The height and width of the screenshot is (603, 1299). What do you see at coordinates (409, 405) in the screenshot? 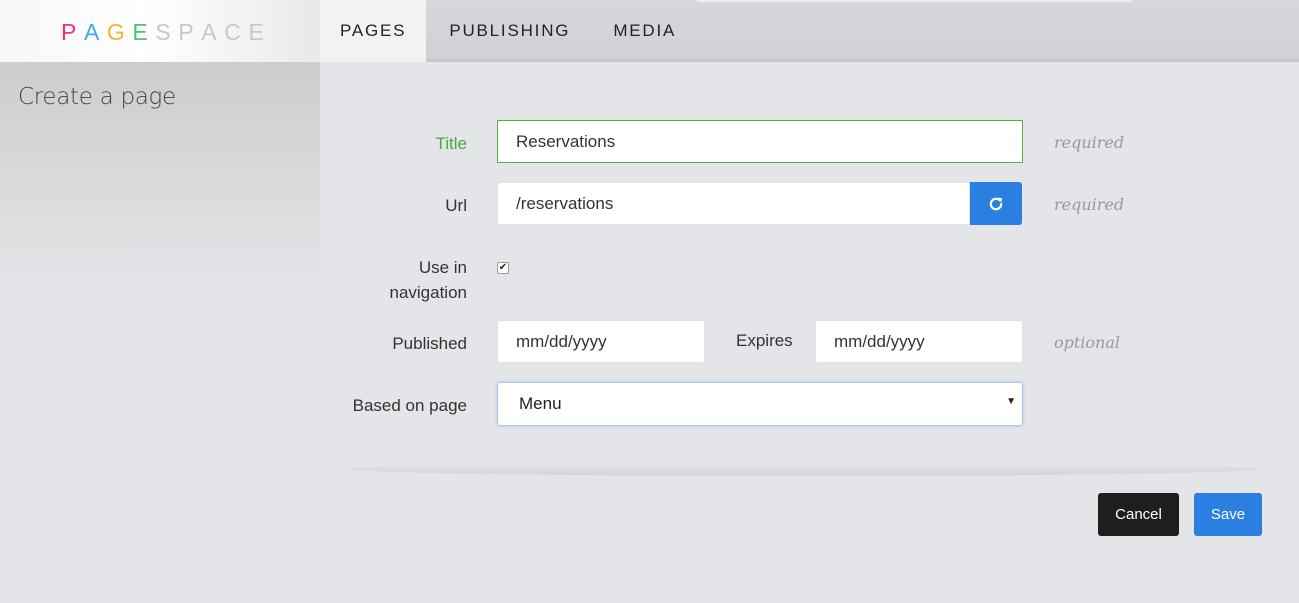
I see `based-on-label: Based on page` at bounding box center [409, 405].